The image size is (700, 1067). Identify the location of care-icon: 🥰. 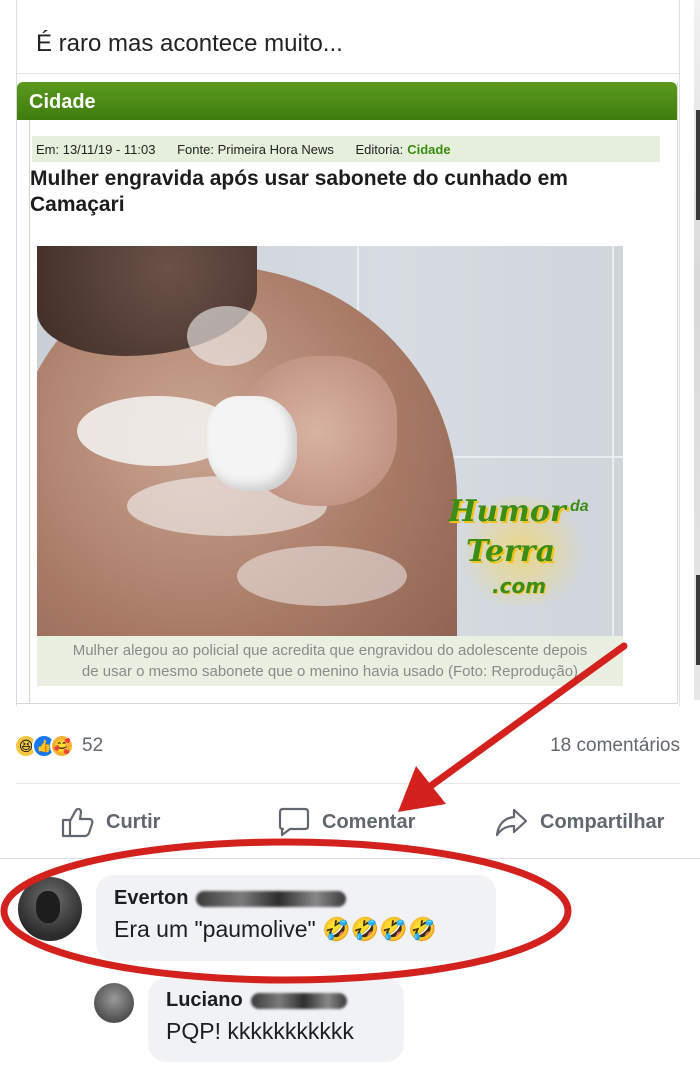
(62, 746).